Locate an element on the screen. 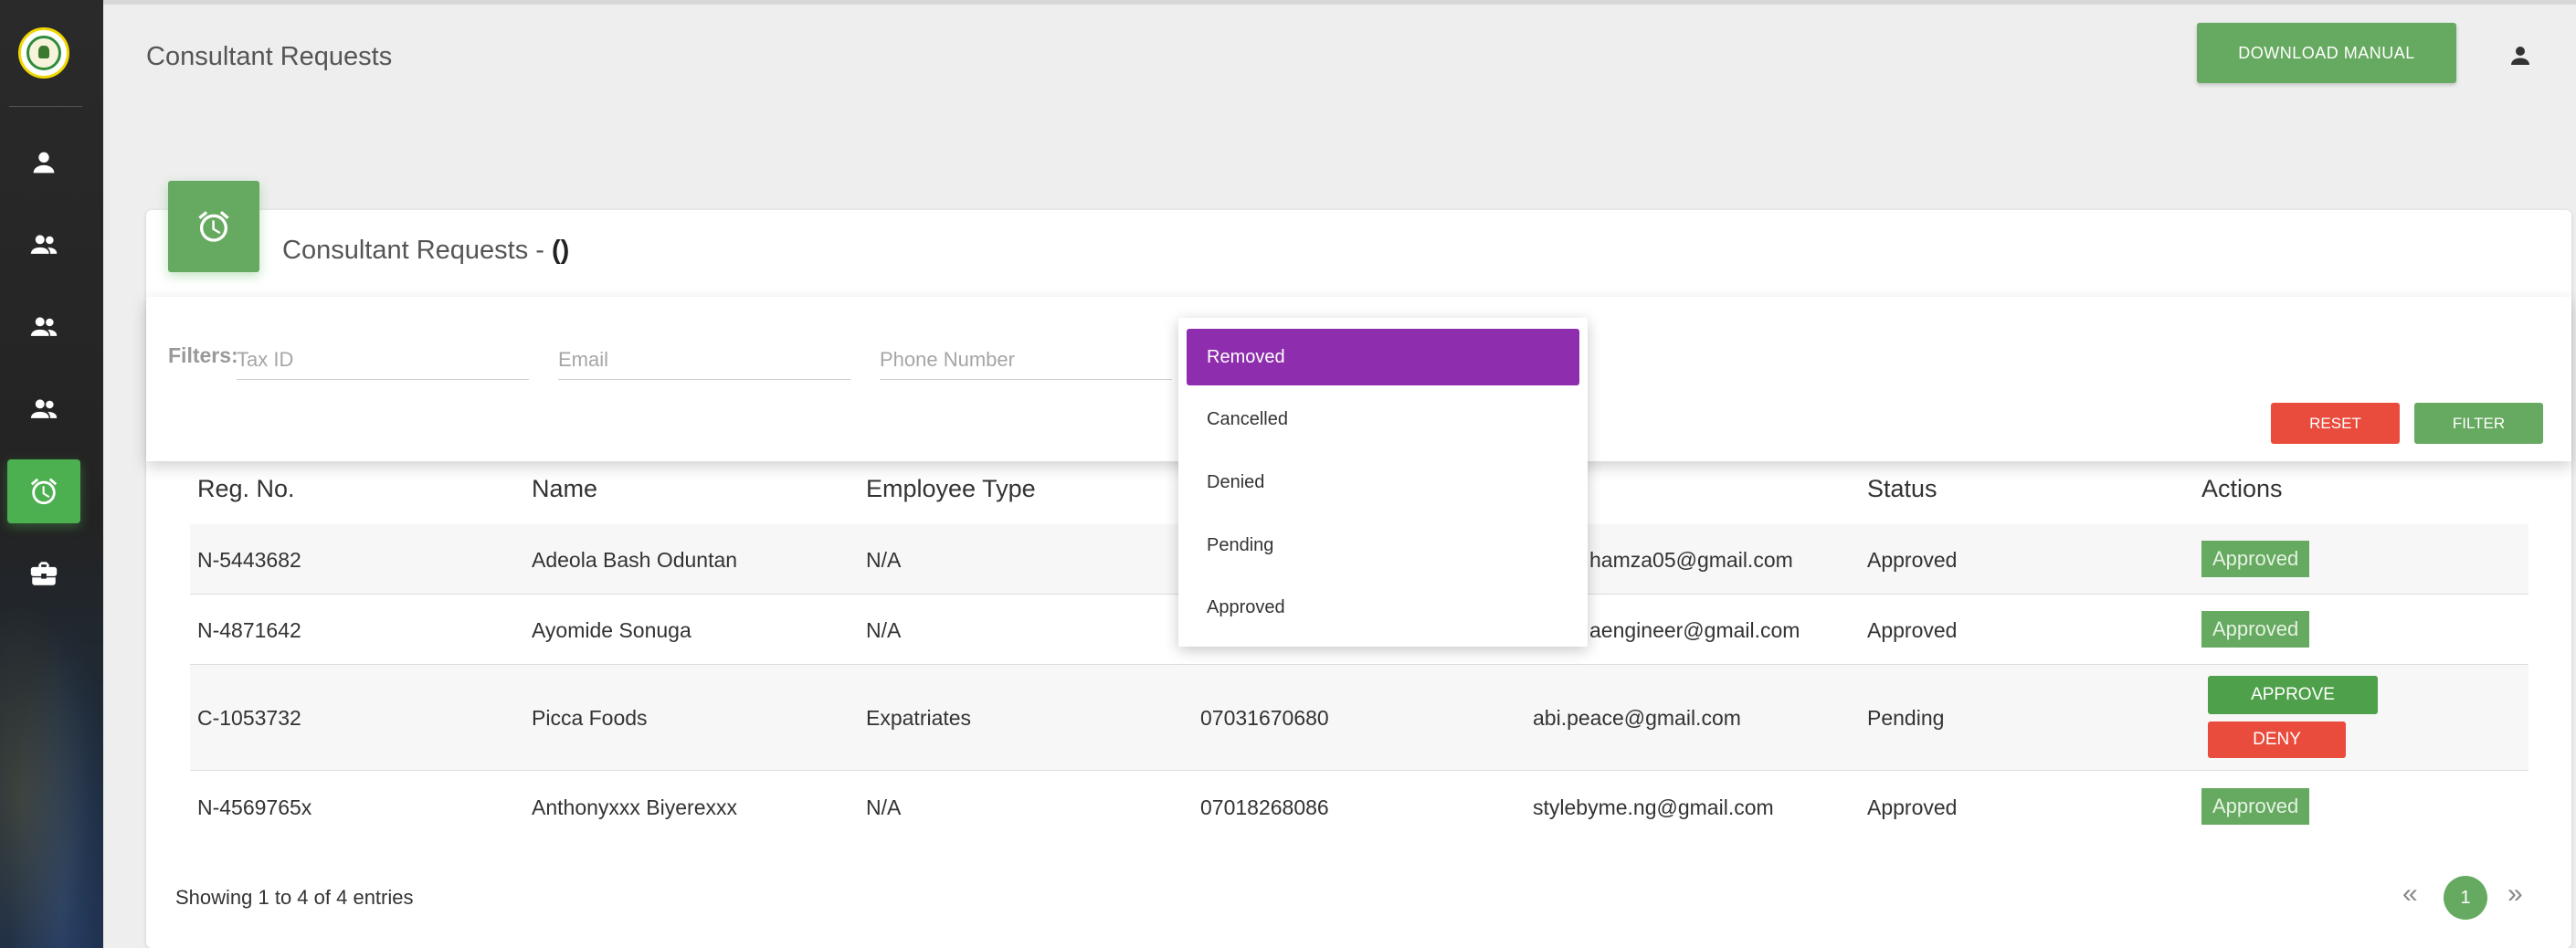  dropdown-option-cancelled: Cancelled is located at coordinates (1383, 419).